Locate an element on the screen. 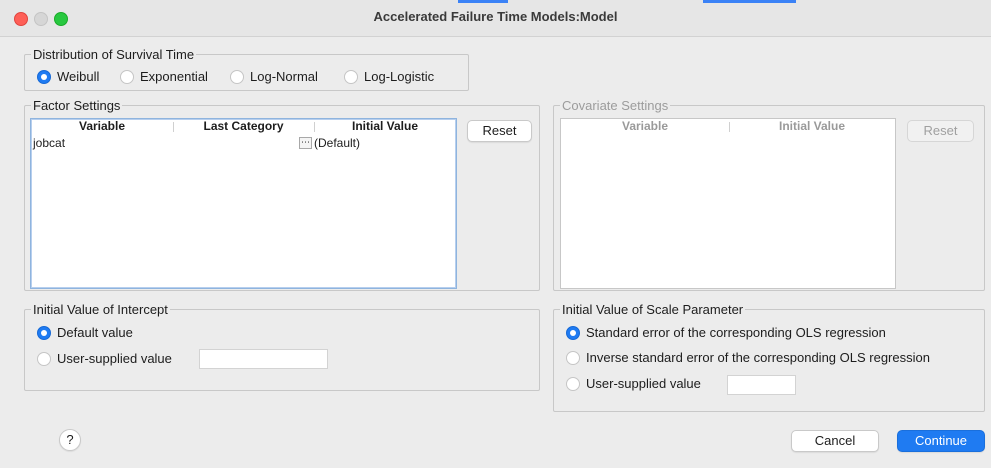 The height and width of the screenshot is (468, 991). distribution-legend: Distribution of Survival Time is located at coordinates (114, 54).